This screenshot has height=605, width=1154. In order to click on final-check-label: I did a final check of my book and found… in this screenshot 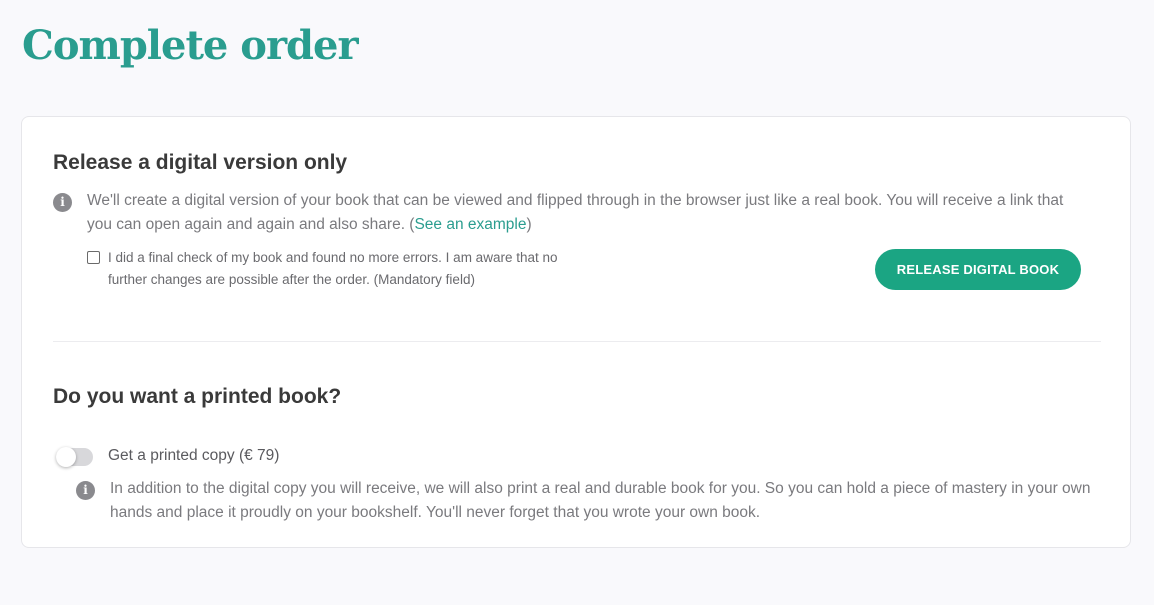, I will do `click(333, 268)`.